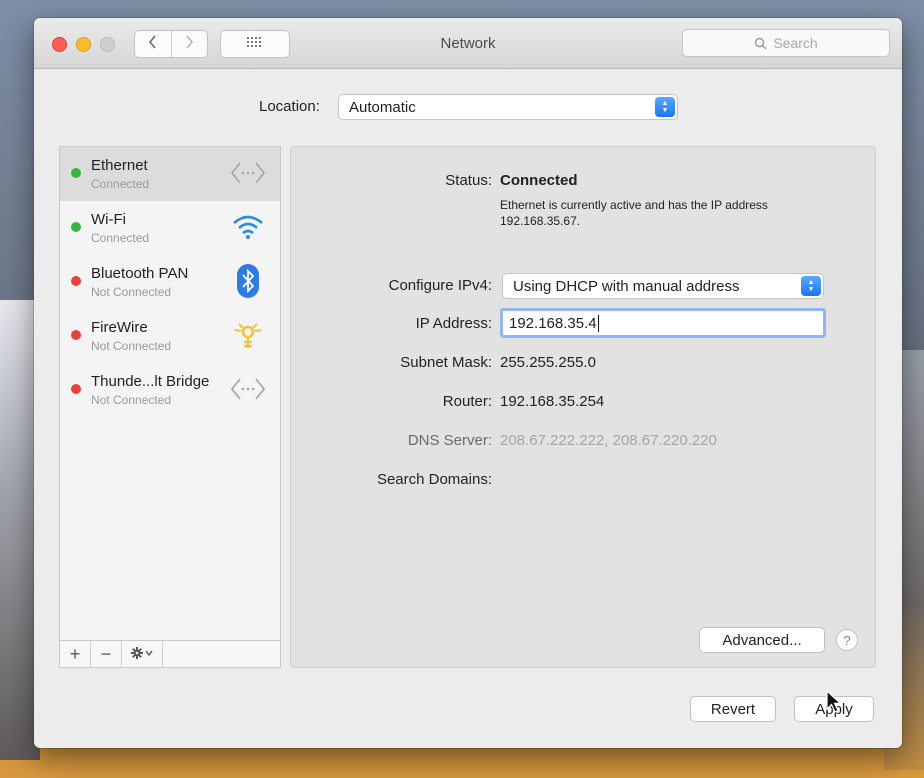  Describe the element at coordinates (170, 174) in the screenshot. I see `service-item-ethernet: Ethernet Connected` at that location.